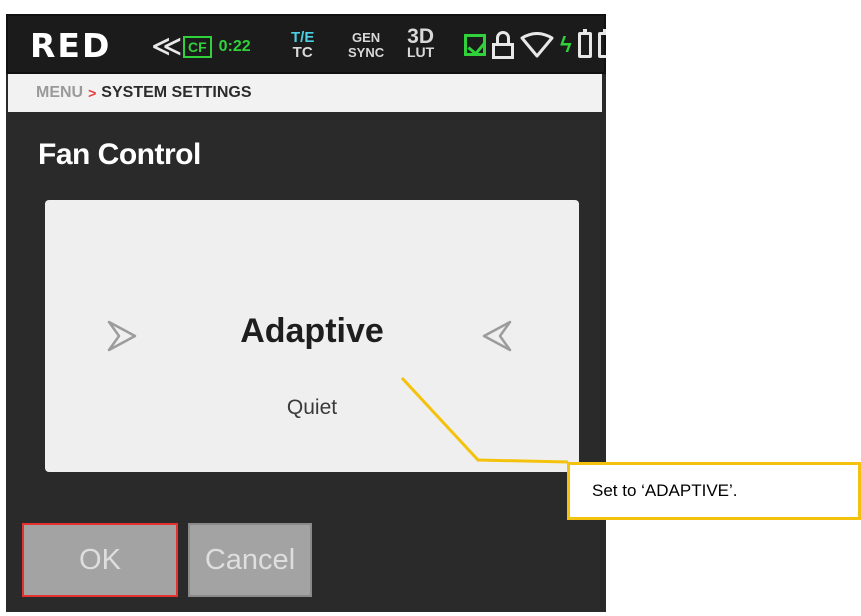 The width and height of the screenshot is (861, 616). I want to click on ok-button: OK, so click(100, 560).